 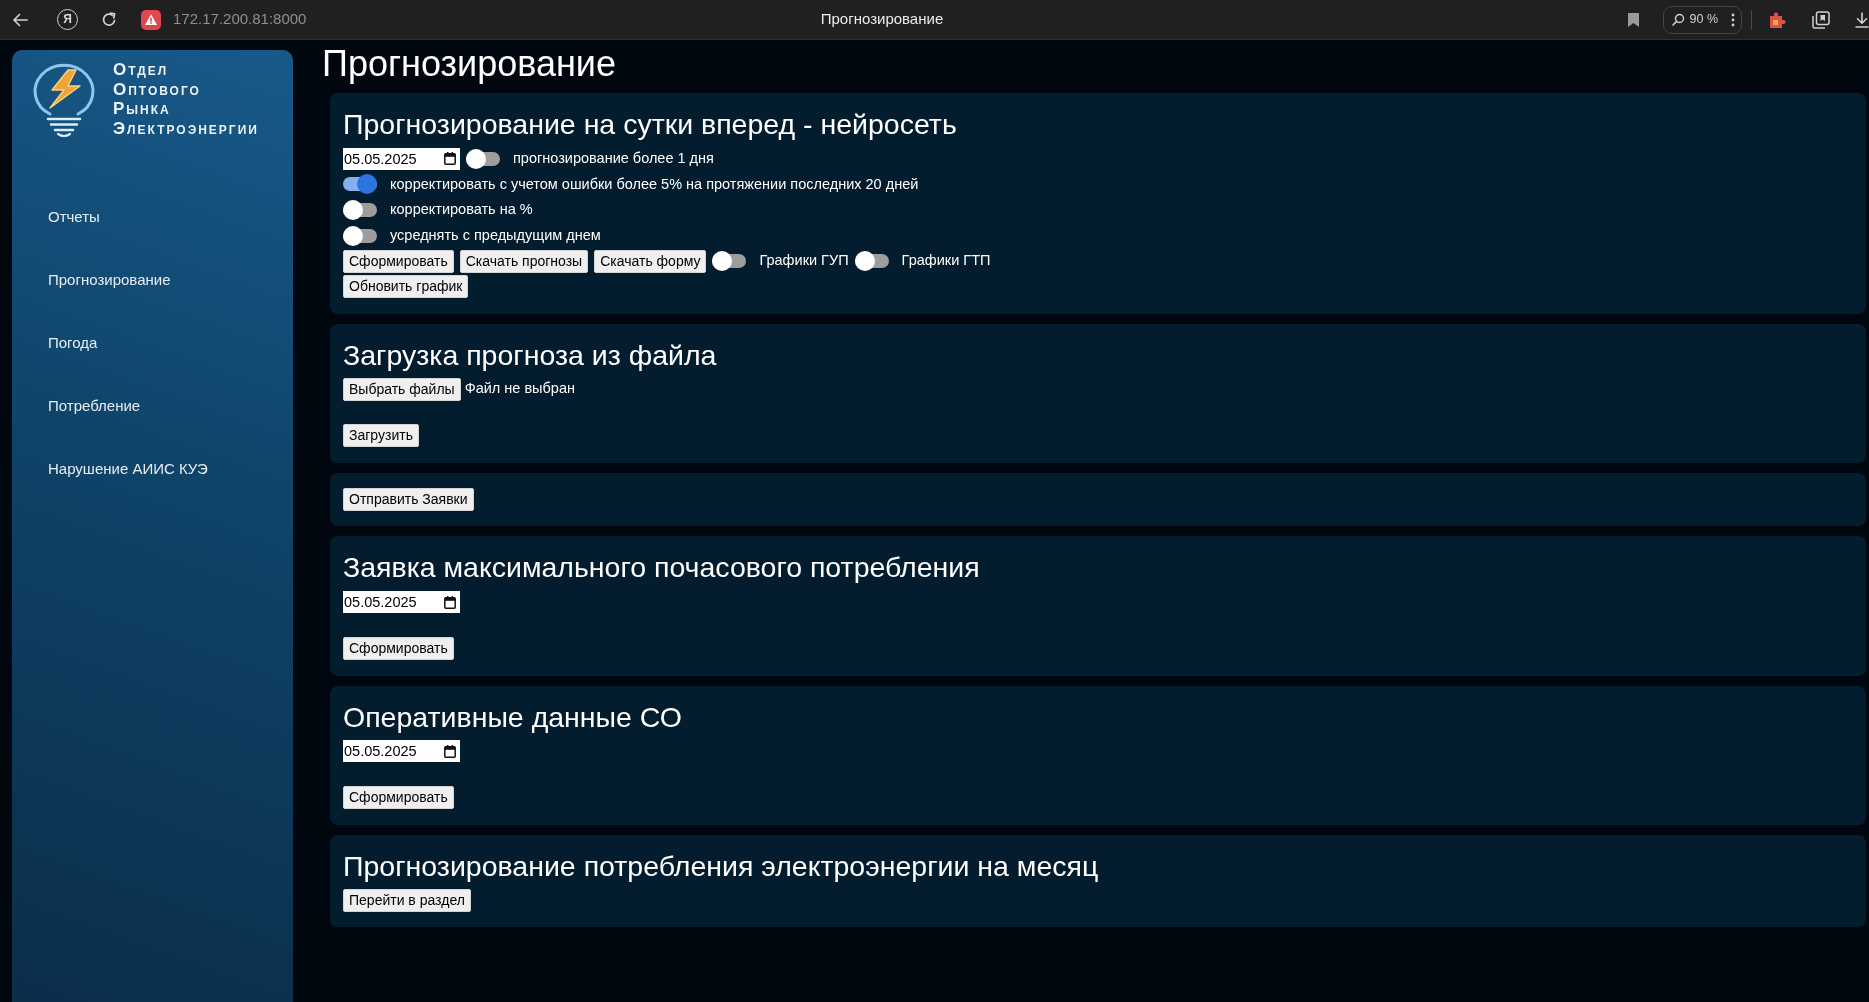 What do you see at coordinates (406, 287) in the screenshot?
I see `action-button: Обновить график` at bounding box center [406, 287].